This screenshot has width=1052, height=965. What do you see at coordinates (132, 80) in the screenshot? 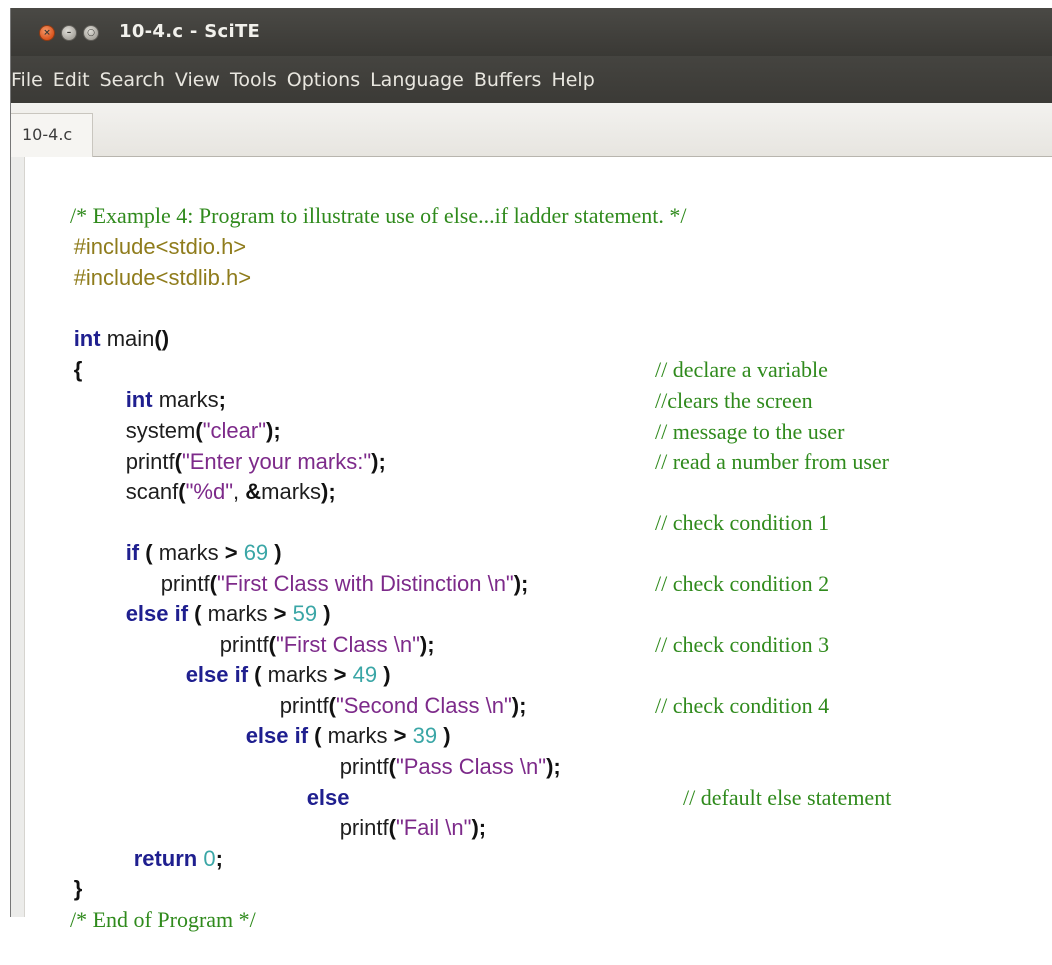
I see `menu-search: Search` at bounding box center [132, 80].